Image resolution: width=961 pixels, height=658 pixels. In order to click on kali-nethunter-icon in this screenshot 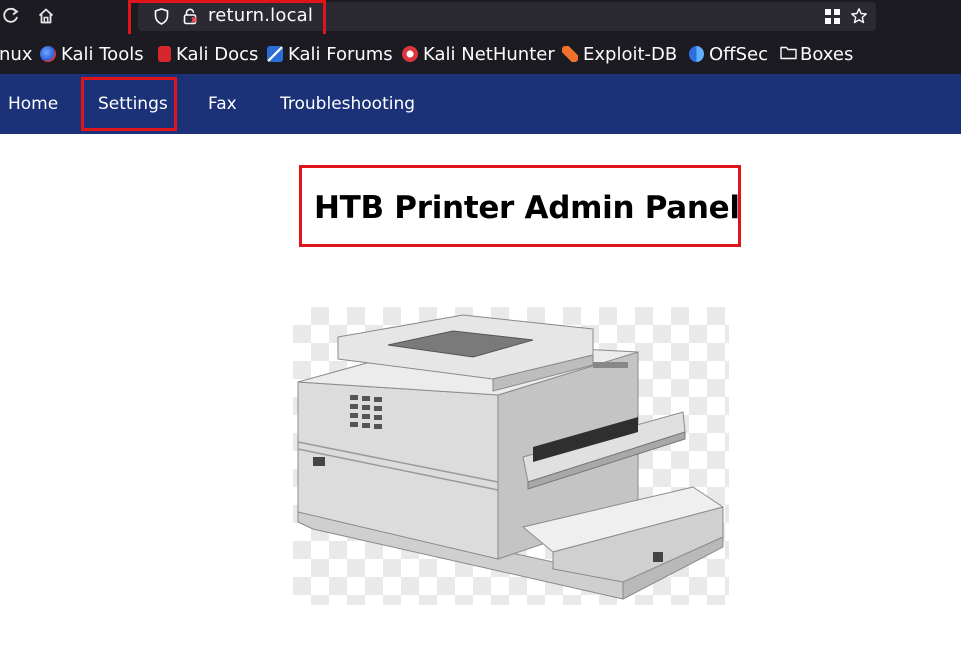, I will do `click(410, 54)`.